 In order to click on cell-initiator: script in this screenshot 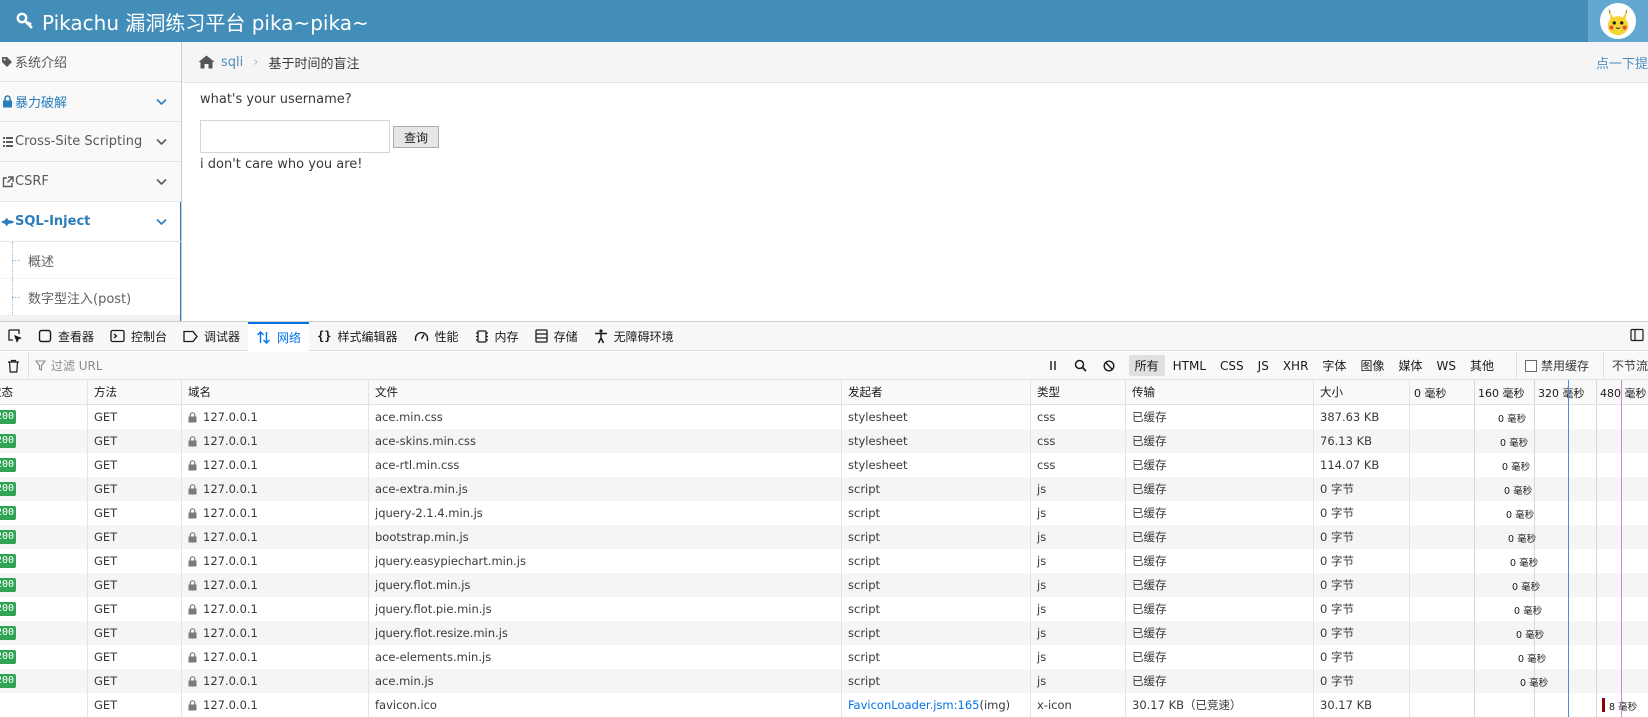, I will do `click(936, 681)`.